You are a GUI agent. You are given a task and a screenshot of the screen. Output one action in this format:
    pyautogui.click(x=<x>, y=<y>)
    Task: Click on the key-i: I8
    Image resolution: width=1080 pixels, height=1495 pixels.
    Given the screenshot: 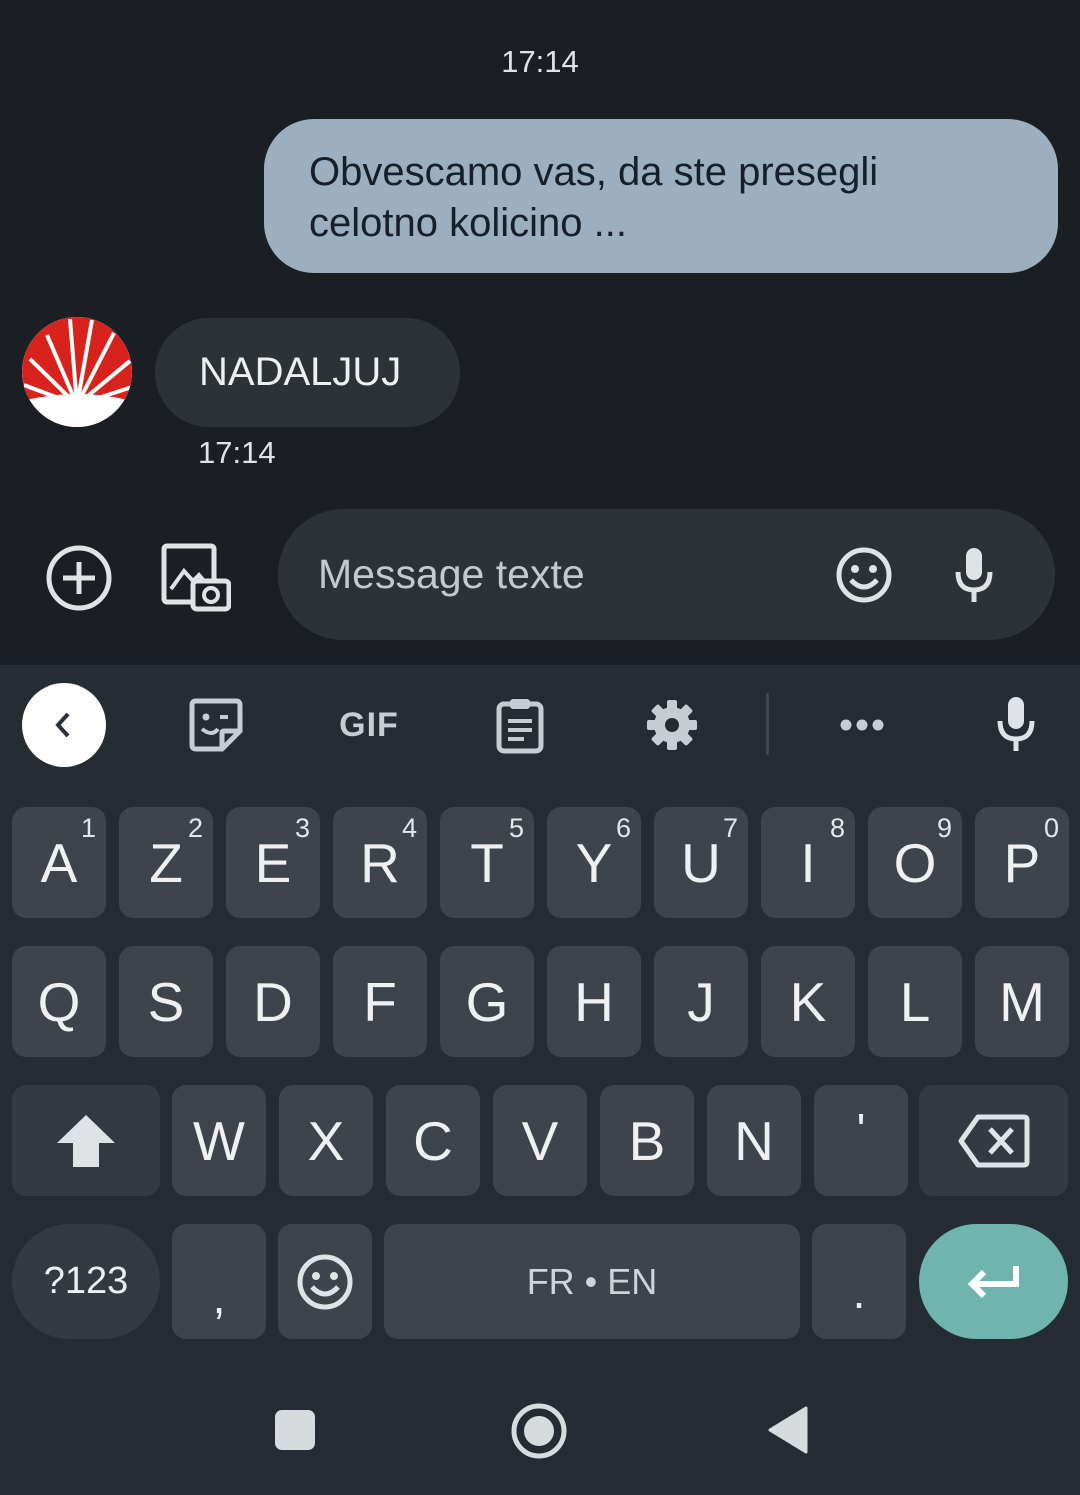 What is the action you would take?
    pyautogui.click(x=808, y=862)
    